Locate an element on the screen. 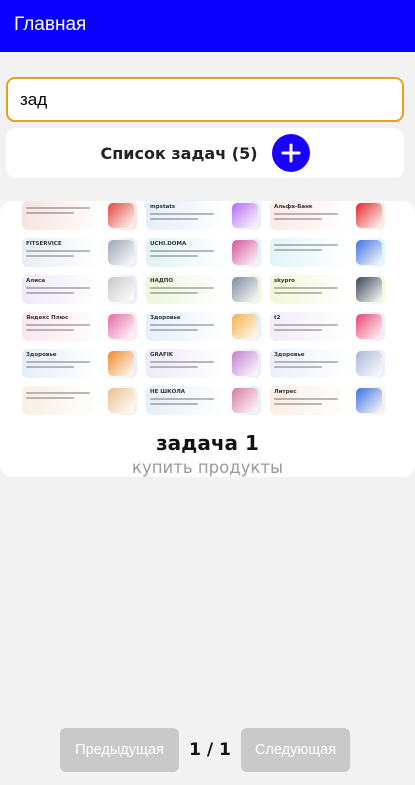 Image resolution: width=415 pixels, height=785 pixels. promo-tile: FITSERVICE is located at coordinates (79, 252).